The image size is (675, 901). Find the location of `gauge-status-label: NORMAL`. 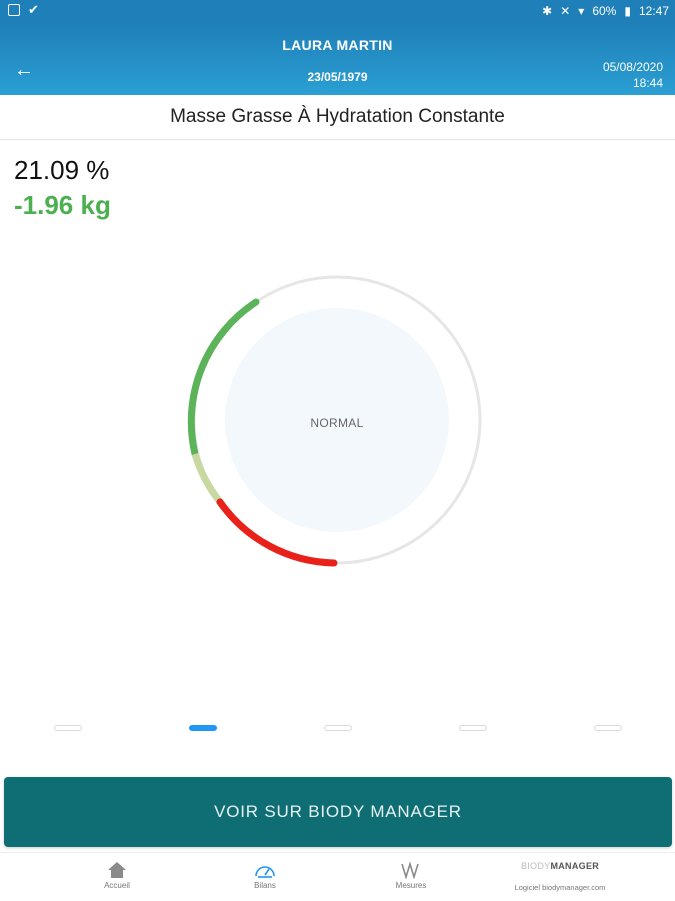

gauge-status-label: NORMAL is located at coordinates (337, 423).